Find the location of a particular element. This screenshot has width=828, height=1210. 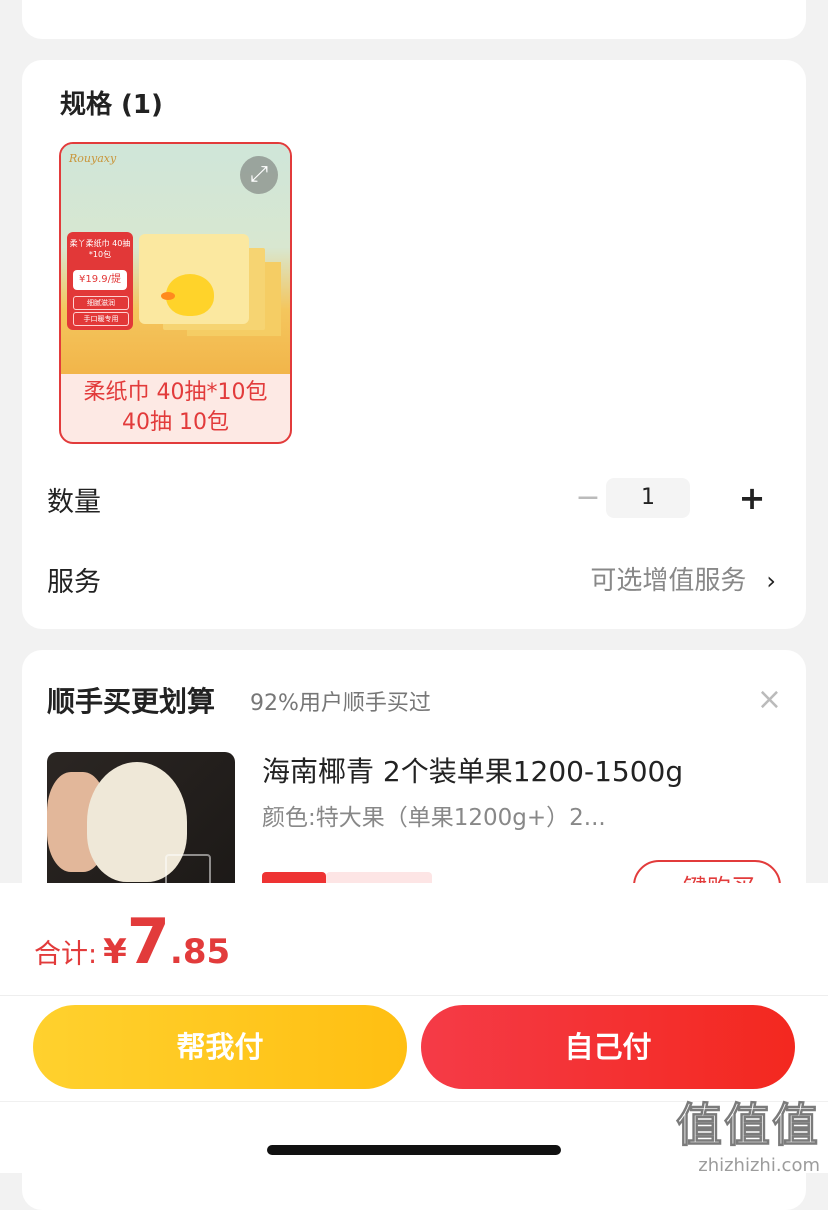

spec-option-caption: 柔纸巾 40抽*10包 40抽 10包 is located at coordinates (175, 408).